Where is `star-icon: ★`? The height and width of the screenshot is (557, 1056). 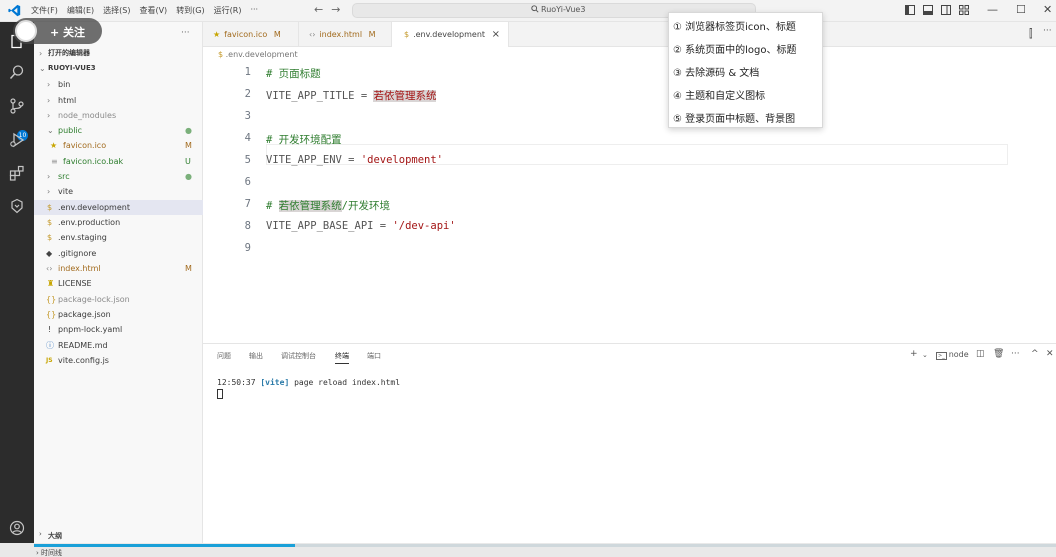 star-icon: ★ is located at coordinates (54, 145).